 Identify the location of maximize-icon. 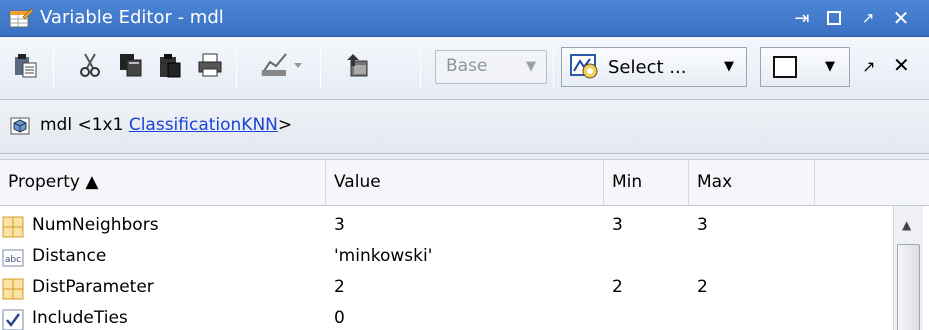
(834, 18).